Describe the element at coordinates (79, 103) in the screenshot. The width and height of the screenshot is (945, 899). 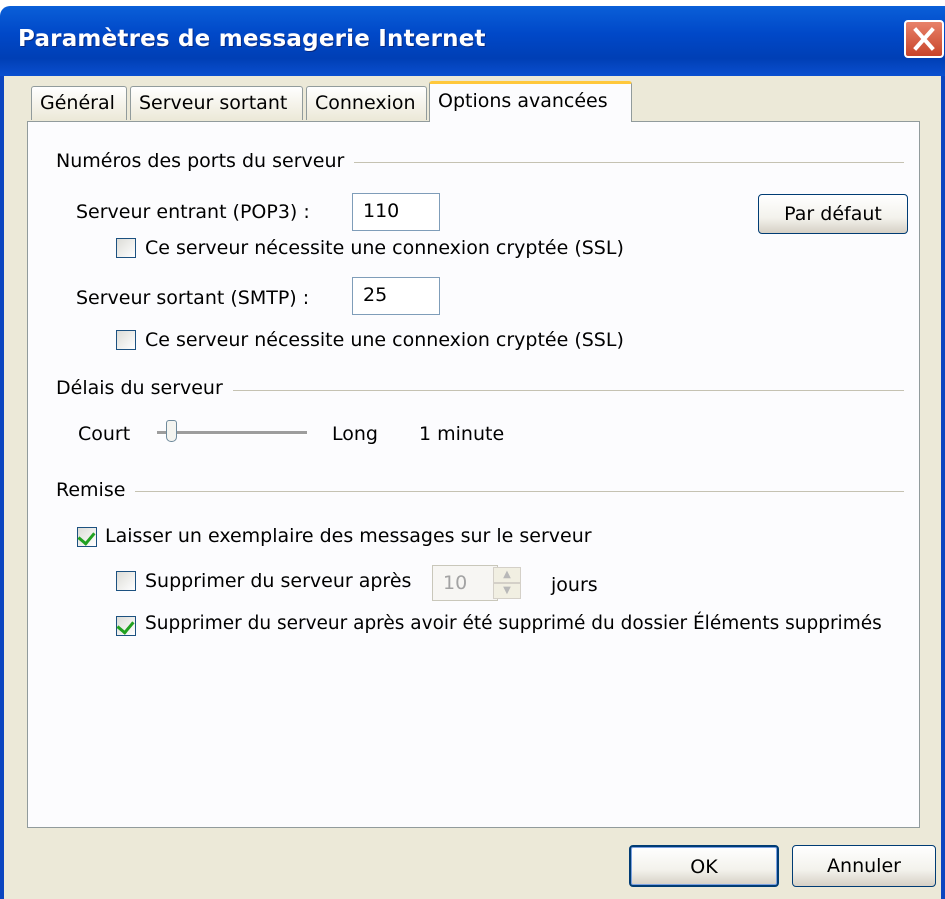
I see `tab-general: Général` at that location.